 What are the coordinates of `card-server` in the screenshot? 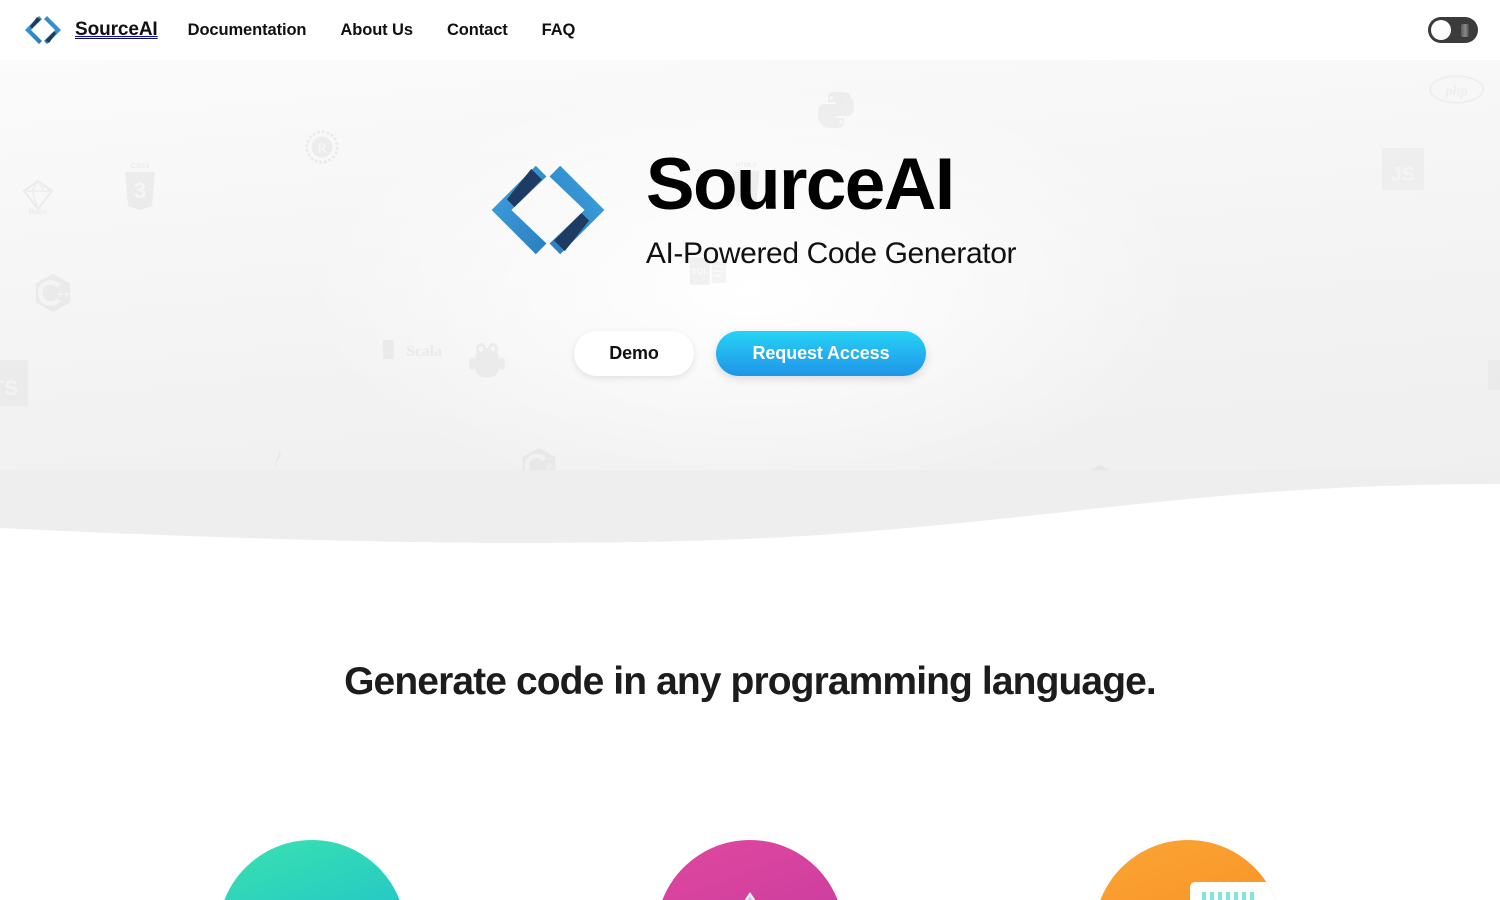 It's located at (1188, 870).